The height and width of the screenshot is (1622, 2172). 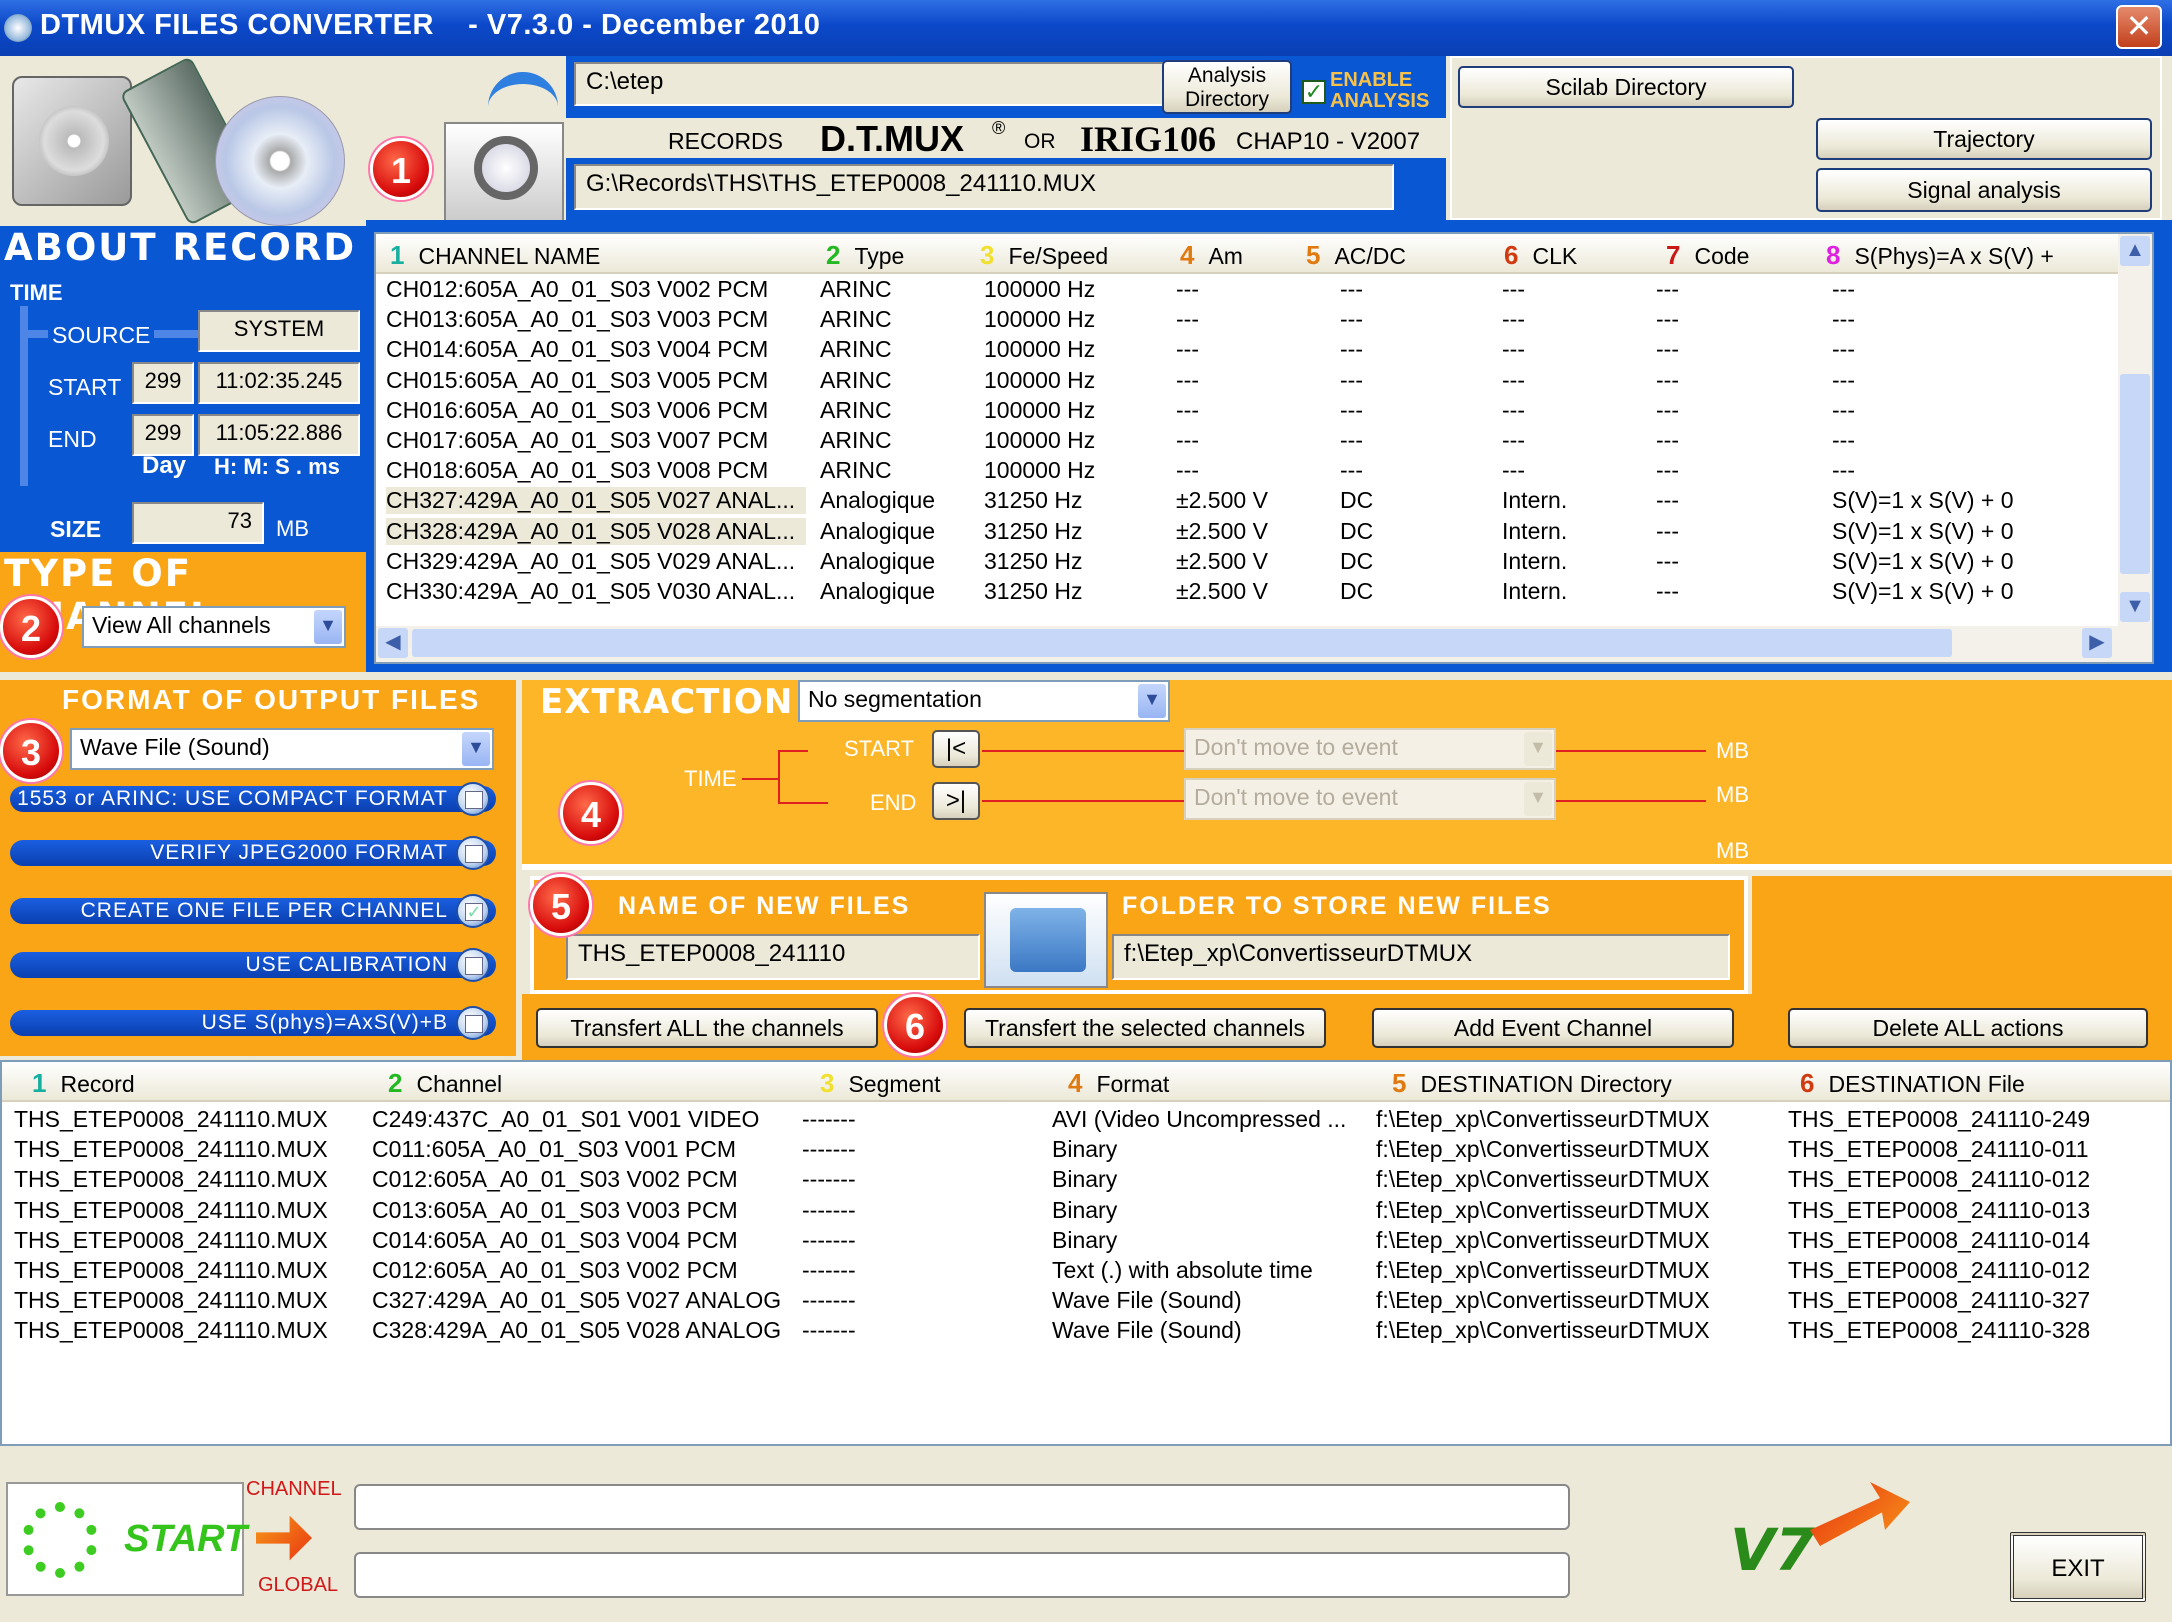 I want to click on exit-button: EXIT, so click(x=2078, y=1567).